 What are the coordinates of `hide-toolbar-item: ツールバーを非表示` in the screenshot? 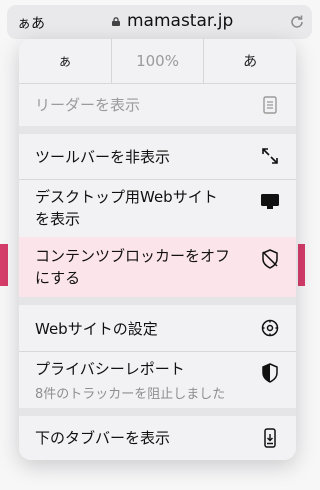 It's located at (157, 156).